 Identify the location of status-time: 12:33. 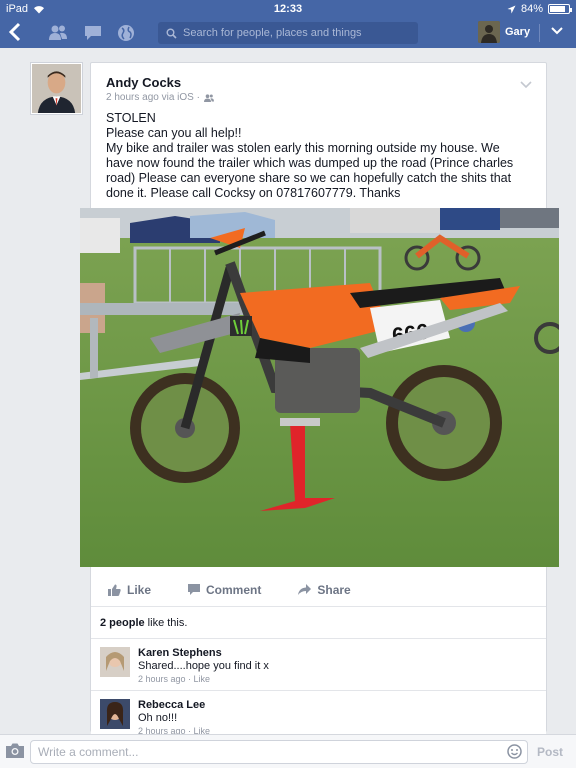
(288, 9).